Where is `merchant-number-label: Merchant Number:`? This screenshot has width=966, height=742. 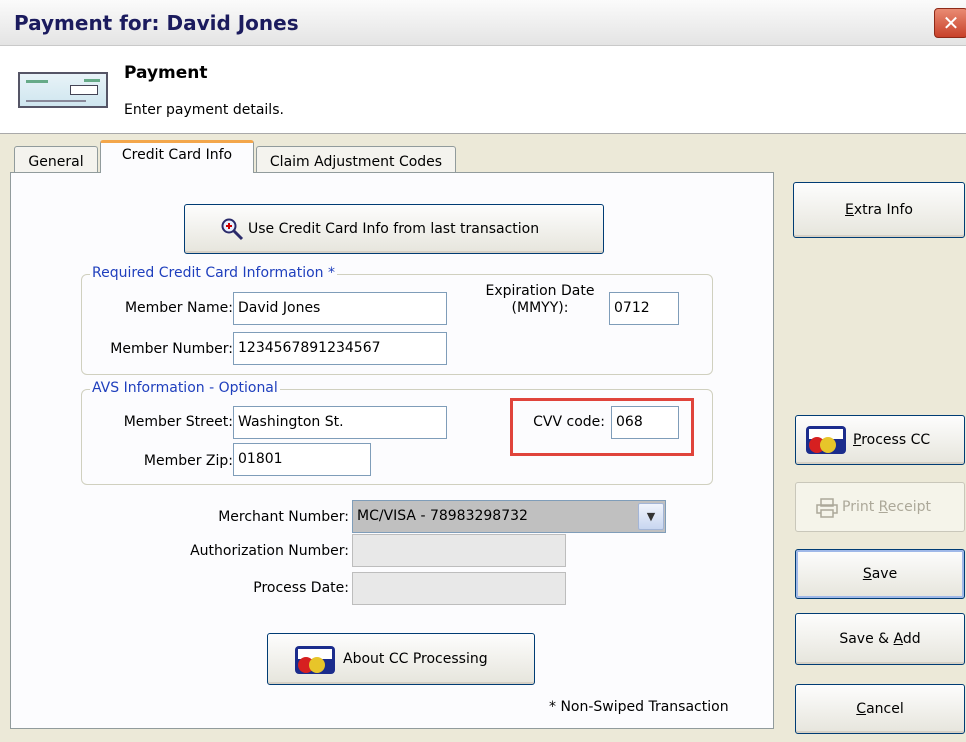 merchant-number-label: Merchant Number: is located at coordinates (283, 517).